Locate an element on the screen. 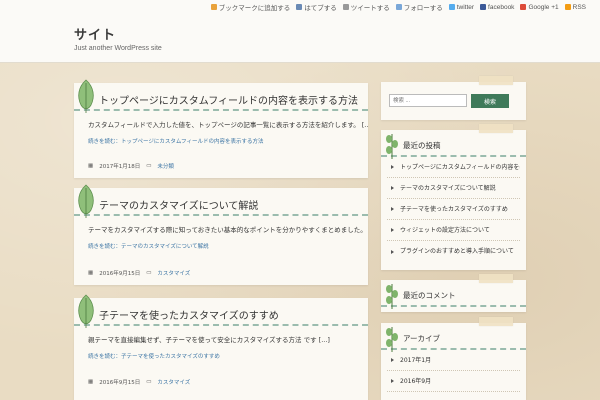 The width and height of the screenshot is (600, 400). search-input is located at coordinates (428, 100).